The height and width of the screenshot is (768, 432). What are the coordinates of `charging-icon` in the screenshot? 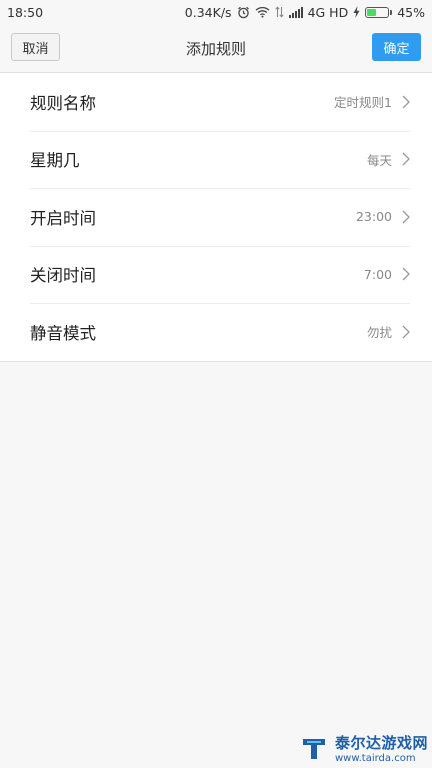 It's located at (356, 12).